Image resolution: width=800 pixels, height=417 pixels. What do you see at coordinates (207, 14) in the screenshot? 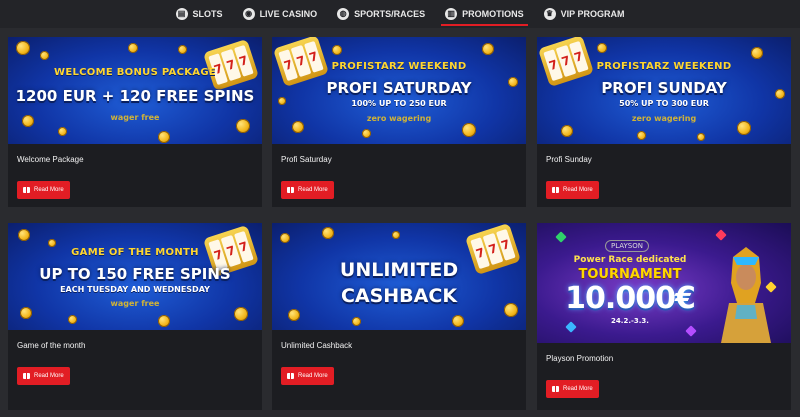
I see `nav-label: SLOTS` at bounding box center [207, 14].